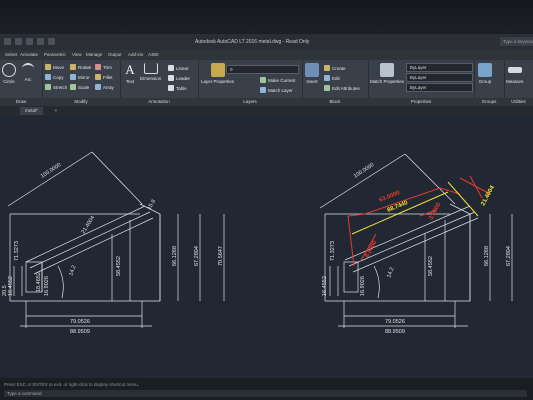 This screenshot has width=533, height=400. What do you see at coordinates (217, 70) in the screenshot?
I see `layer-properties-icon` at bounding box center [217, 70].